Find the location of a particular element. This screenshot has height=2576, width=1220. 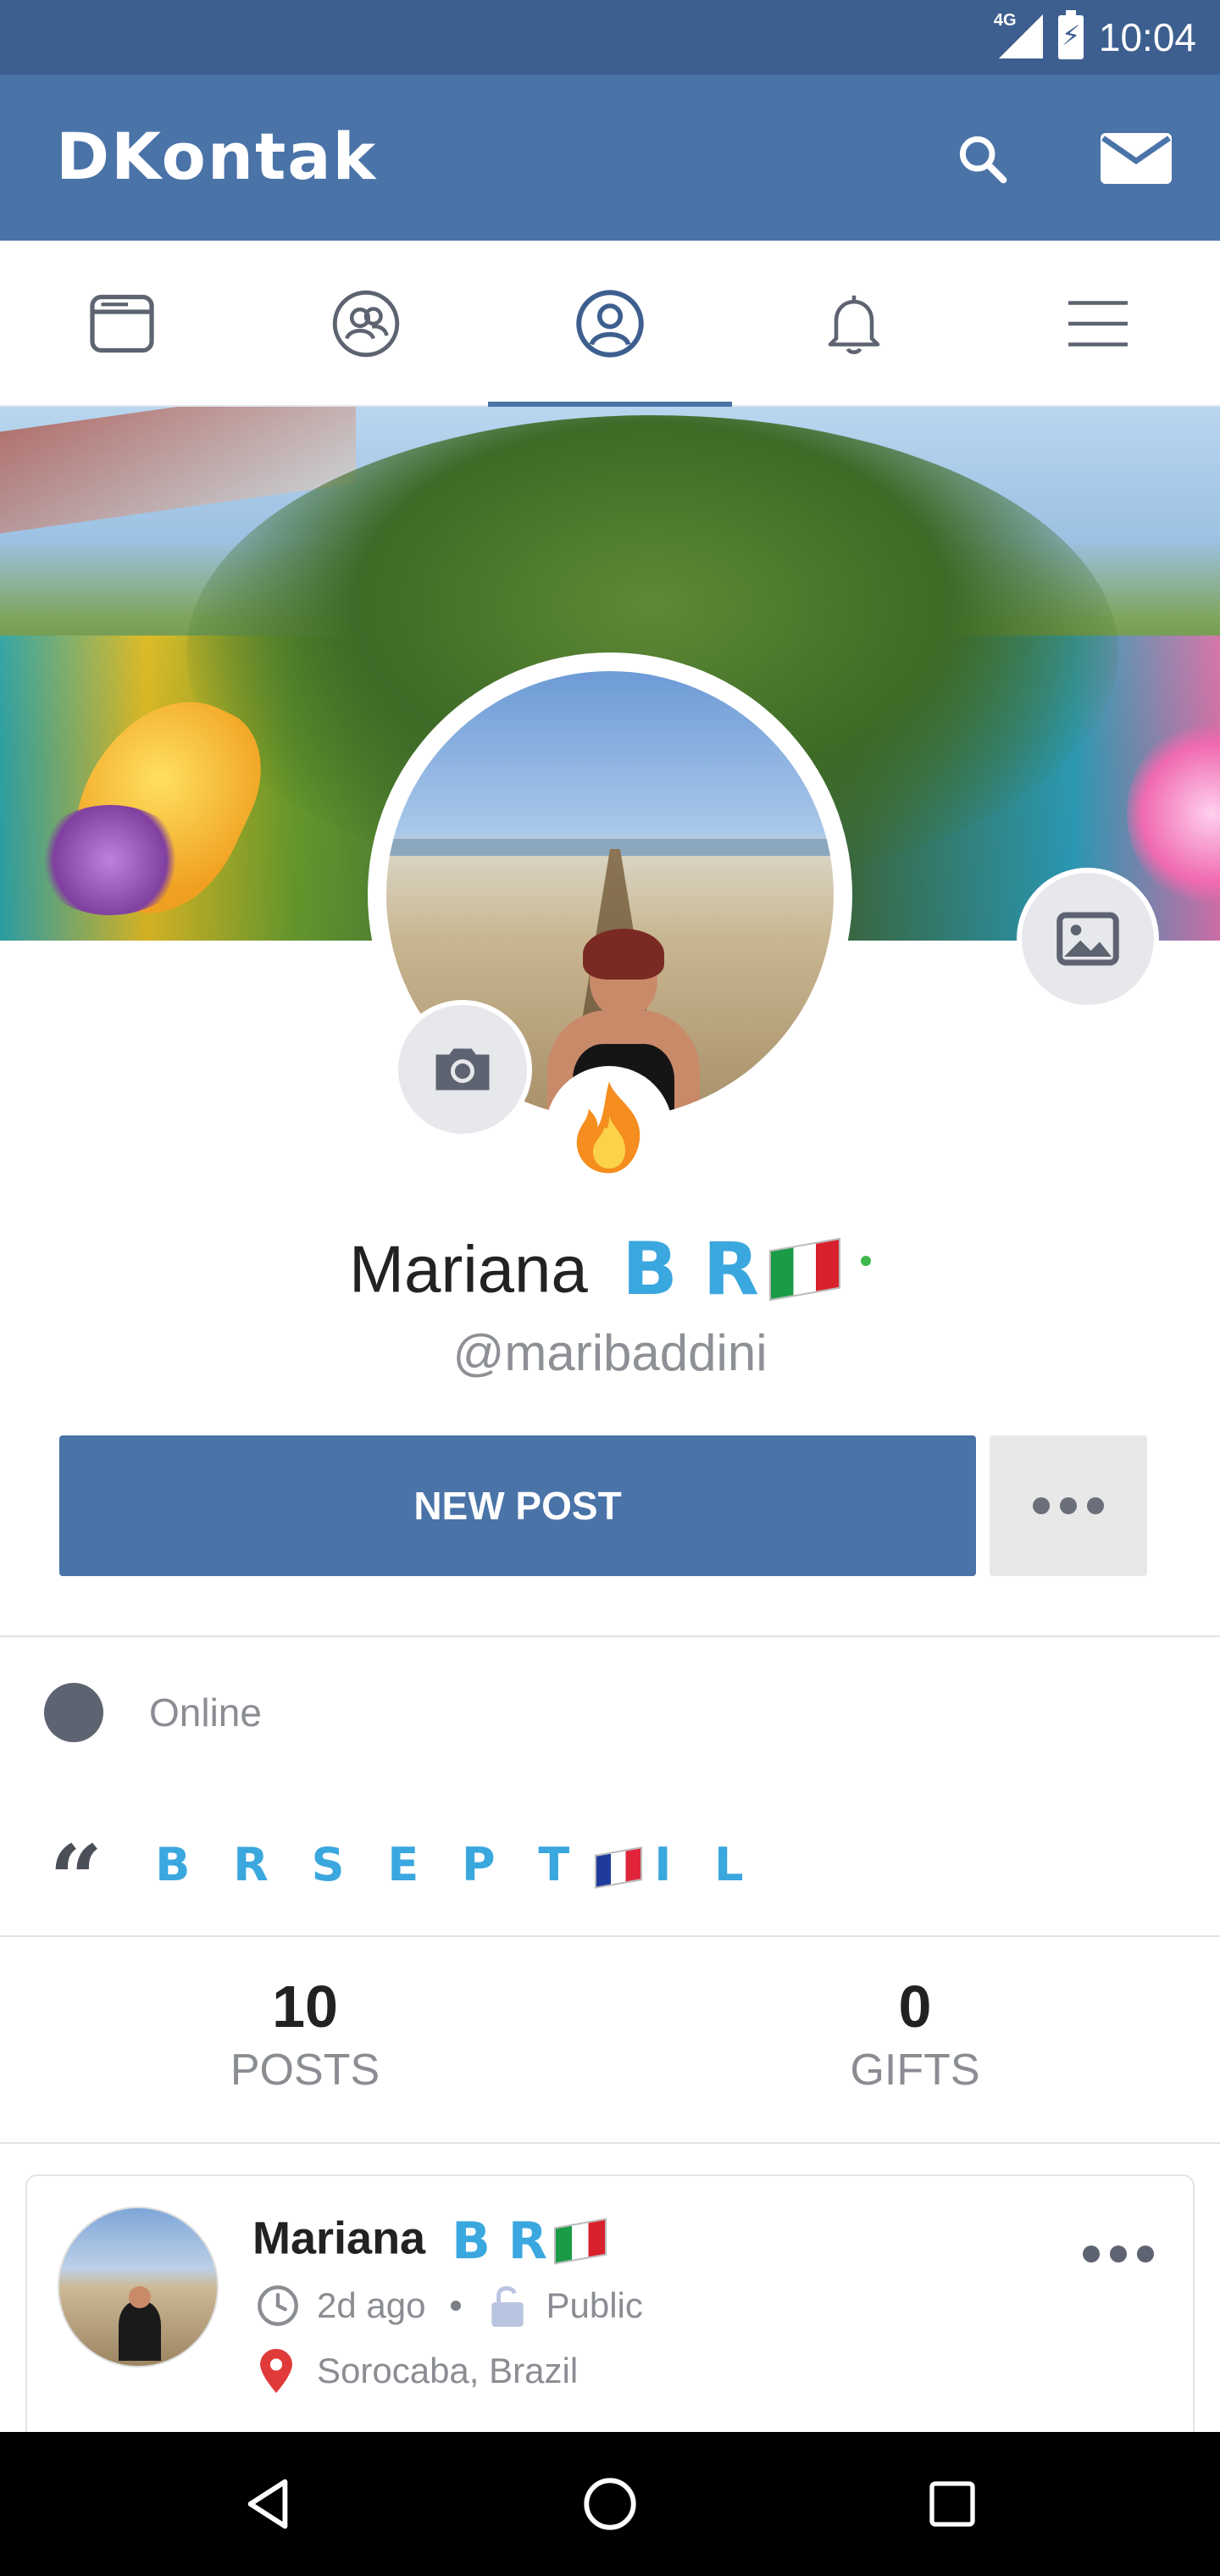

post-author-styled: B R is located at coordinates (499, 2241).